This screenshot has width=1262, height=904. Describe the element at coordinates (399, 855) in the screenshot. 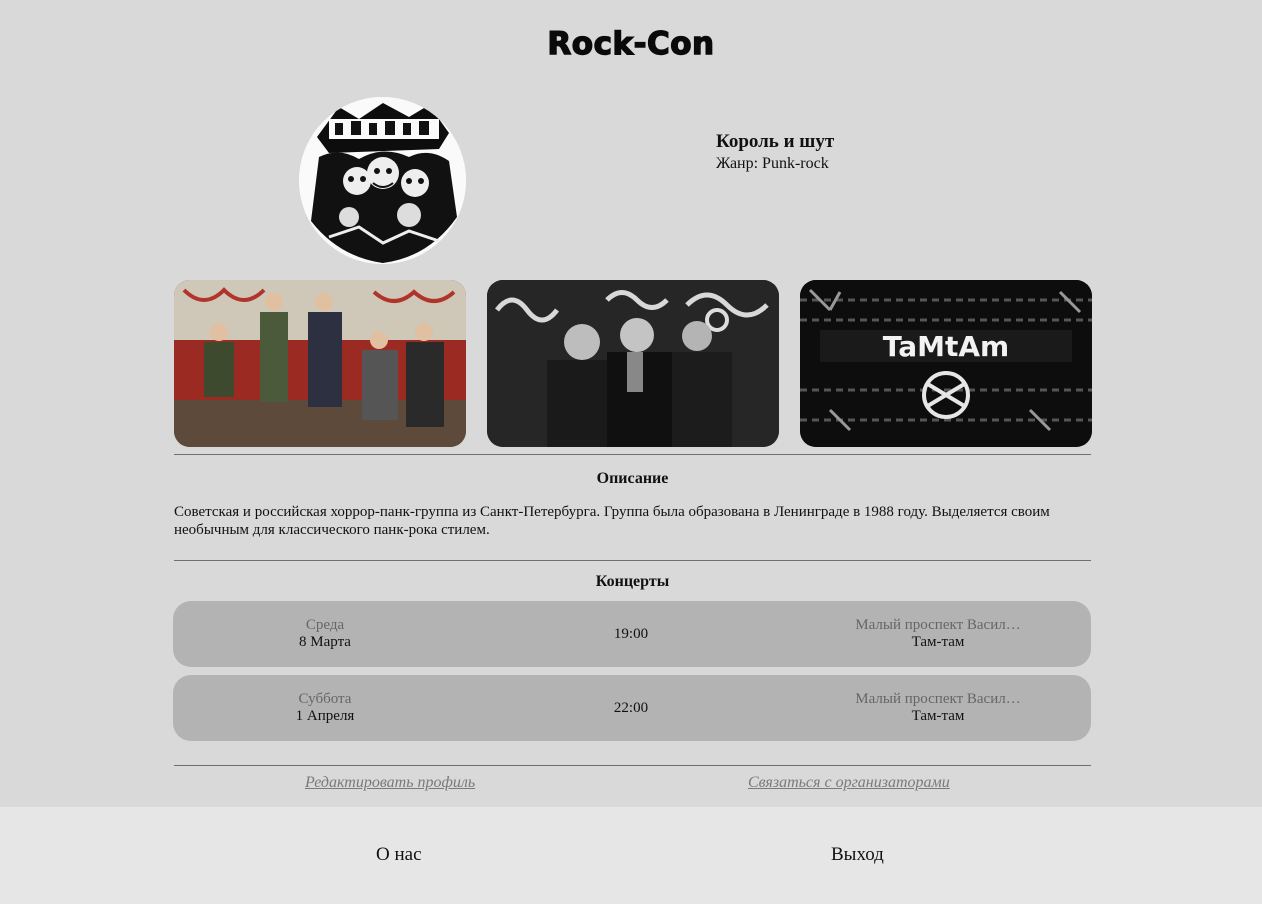

I see `about-link: О нас` at that location.